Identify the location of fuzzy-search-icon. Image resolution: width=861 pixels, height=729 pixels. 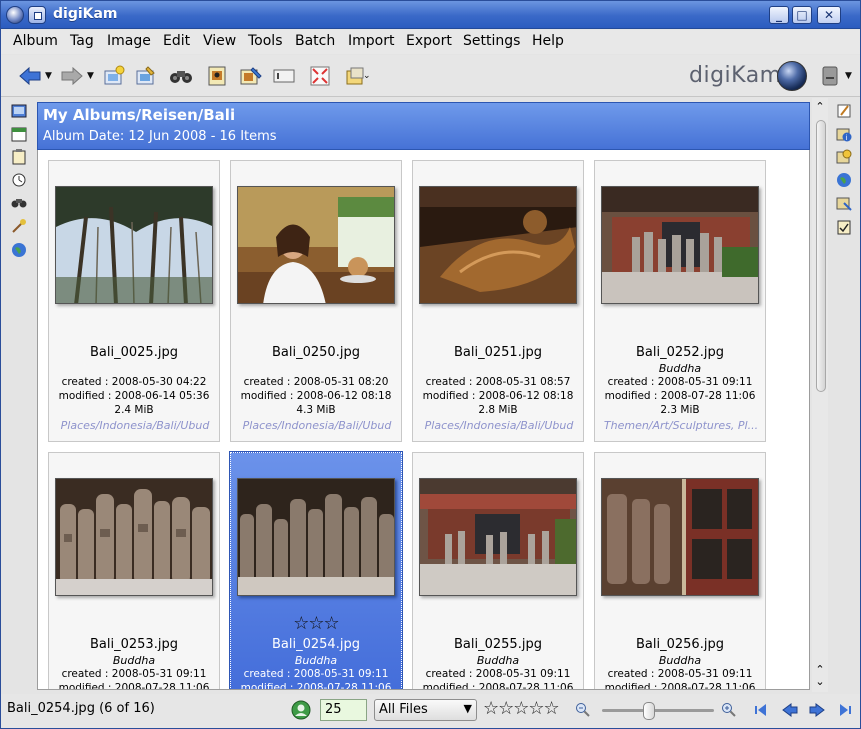
(19, 226).